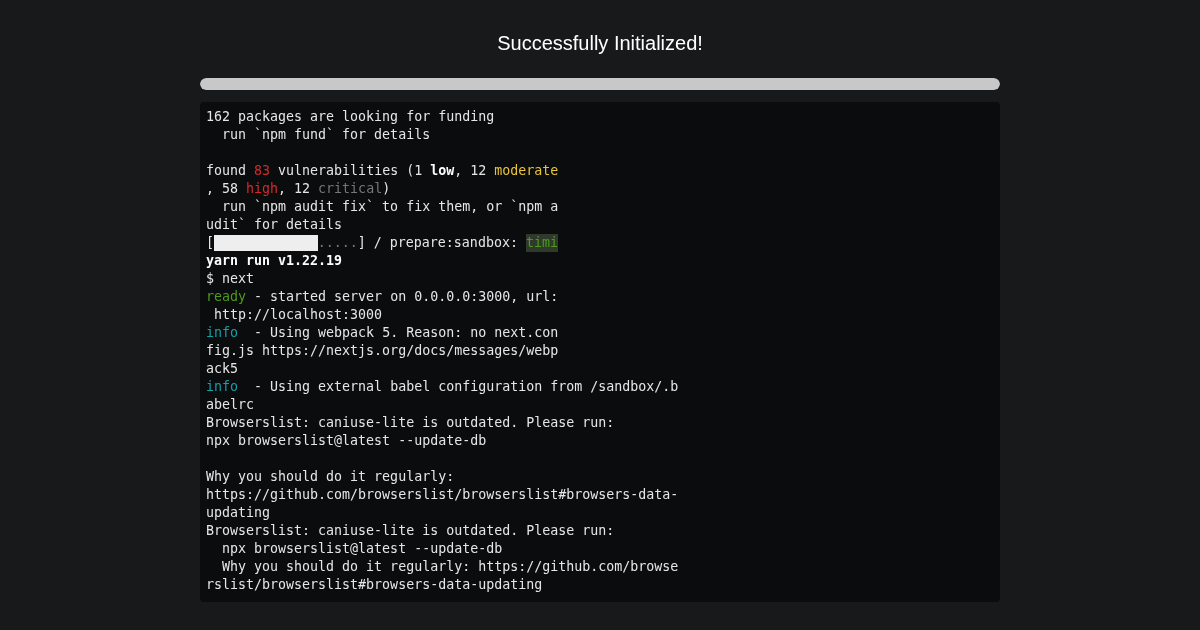  Describe the element at coordinates (383, 297) in the screenshot. I see `terminal-line: ready - started server on 0.0.0.0:3000, url:` at that location.